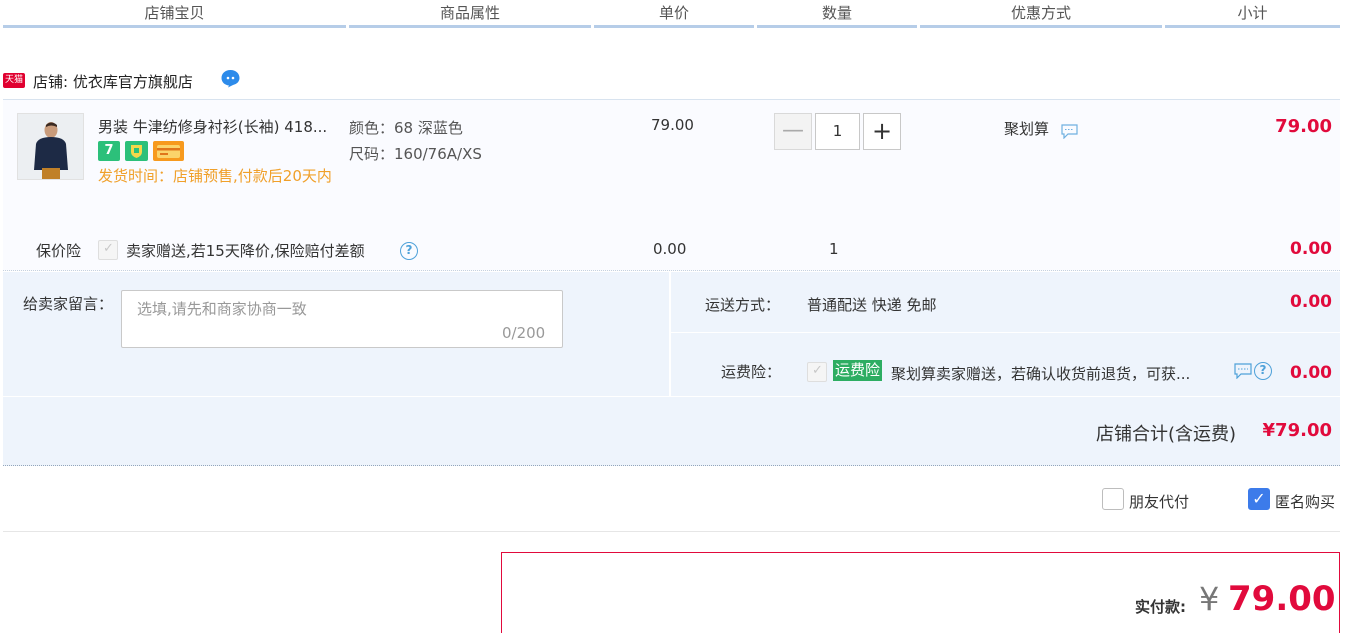  Describe the element at coordinates (109, 151) in the screenshot. I see `seven-day-return-icon: 7` at that location.